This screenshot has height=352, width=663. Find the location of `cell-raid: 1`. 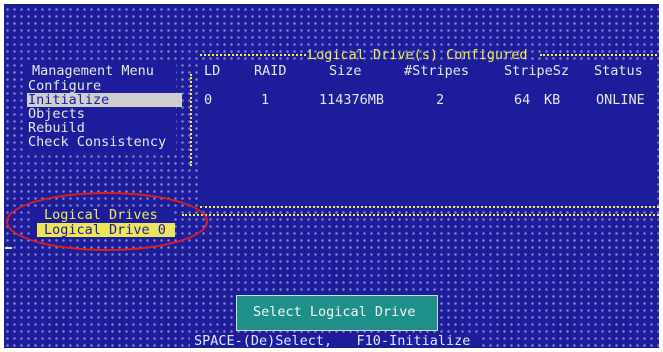

cell-raid: 1 is located at coordinates (265, 100).